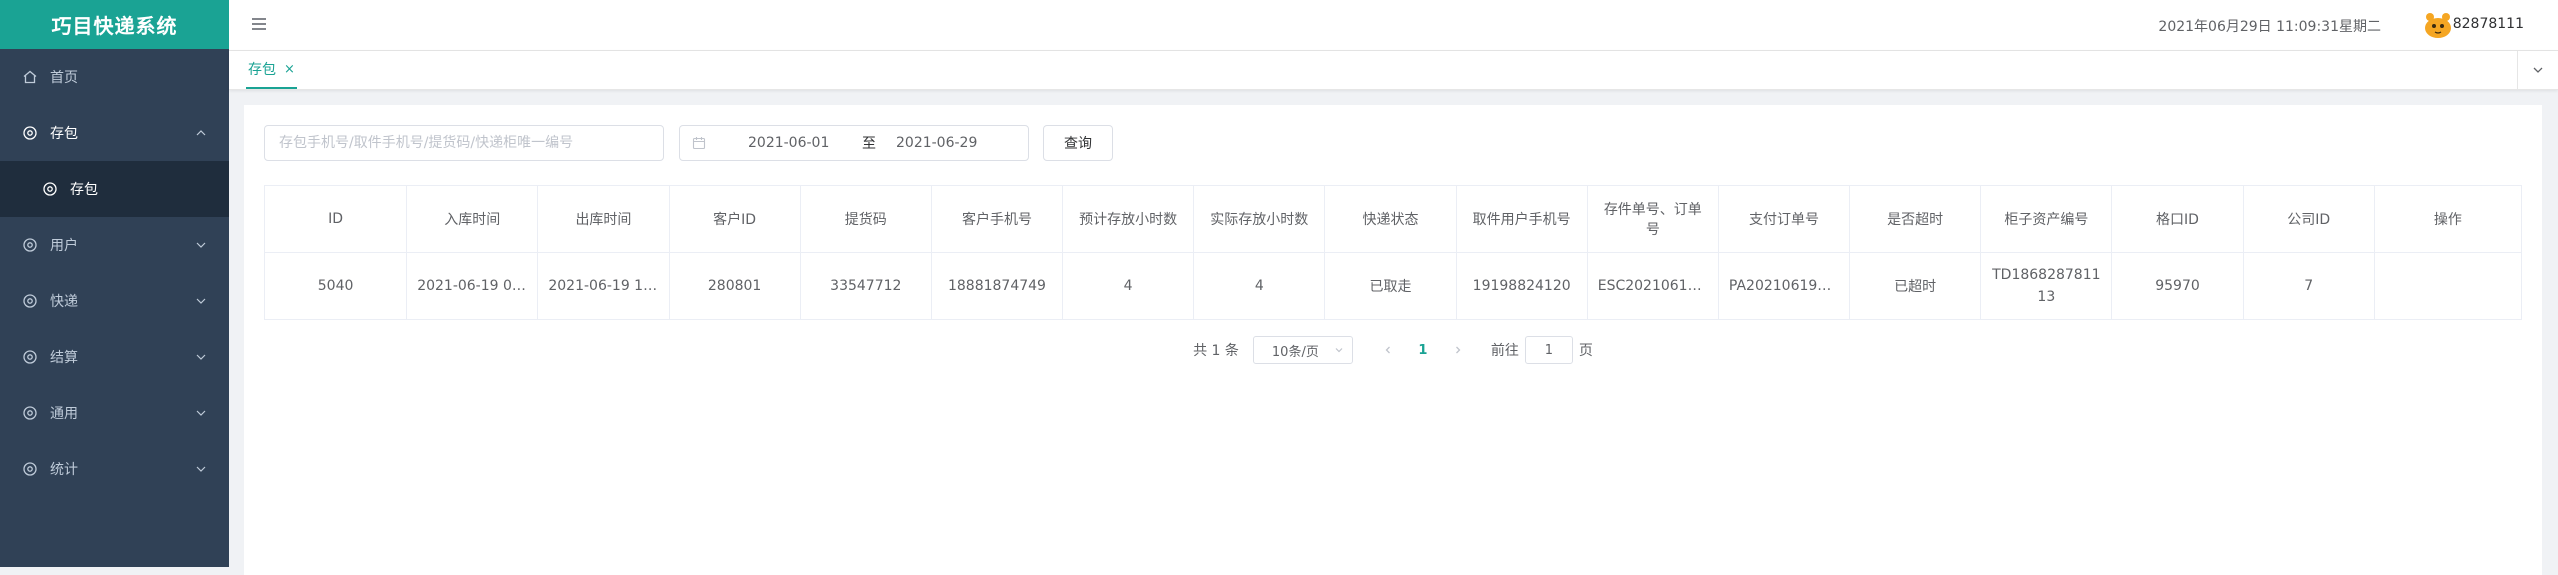  Describe the element at coordinates (259, 24) in the screenshot. I see `hamburger-menu-icon` at that location.